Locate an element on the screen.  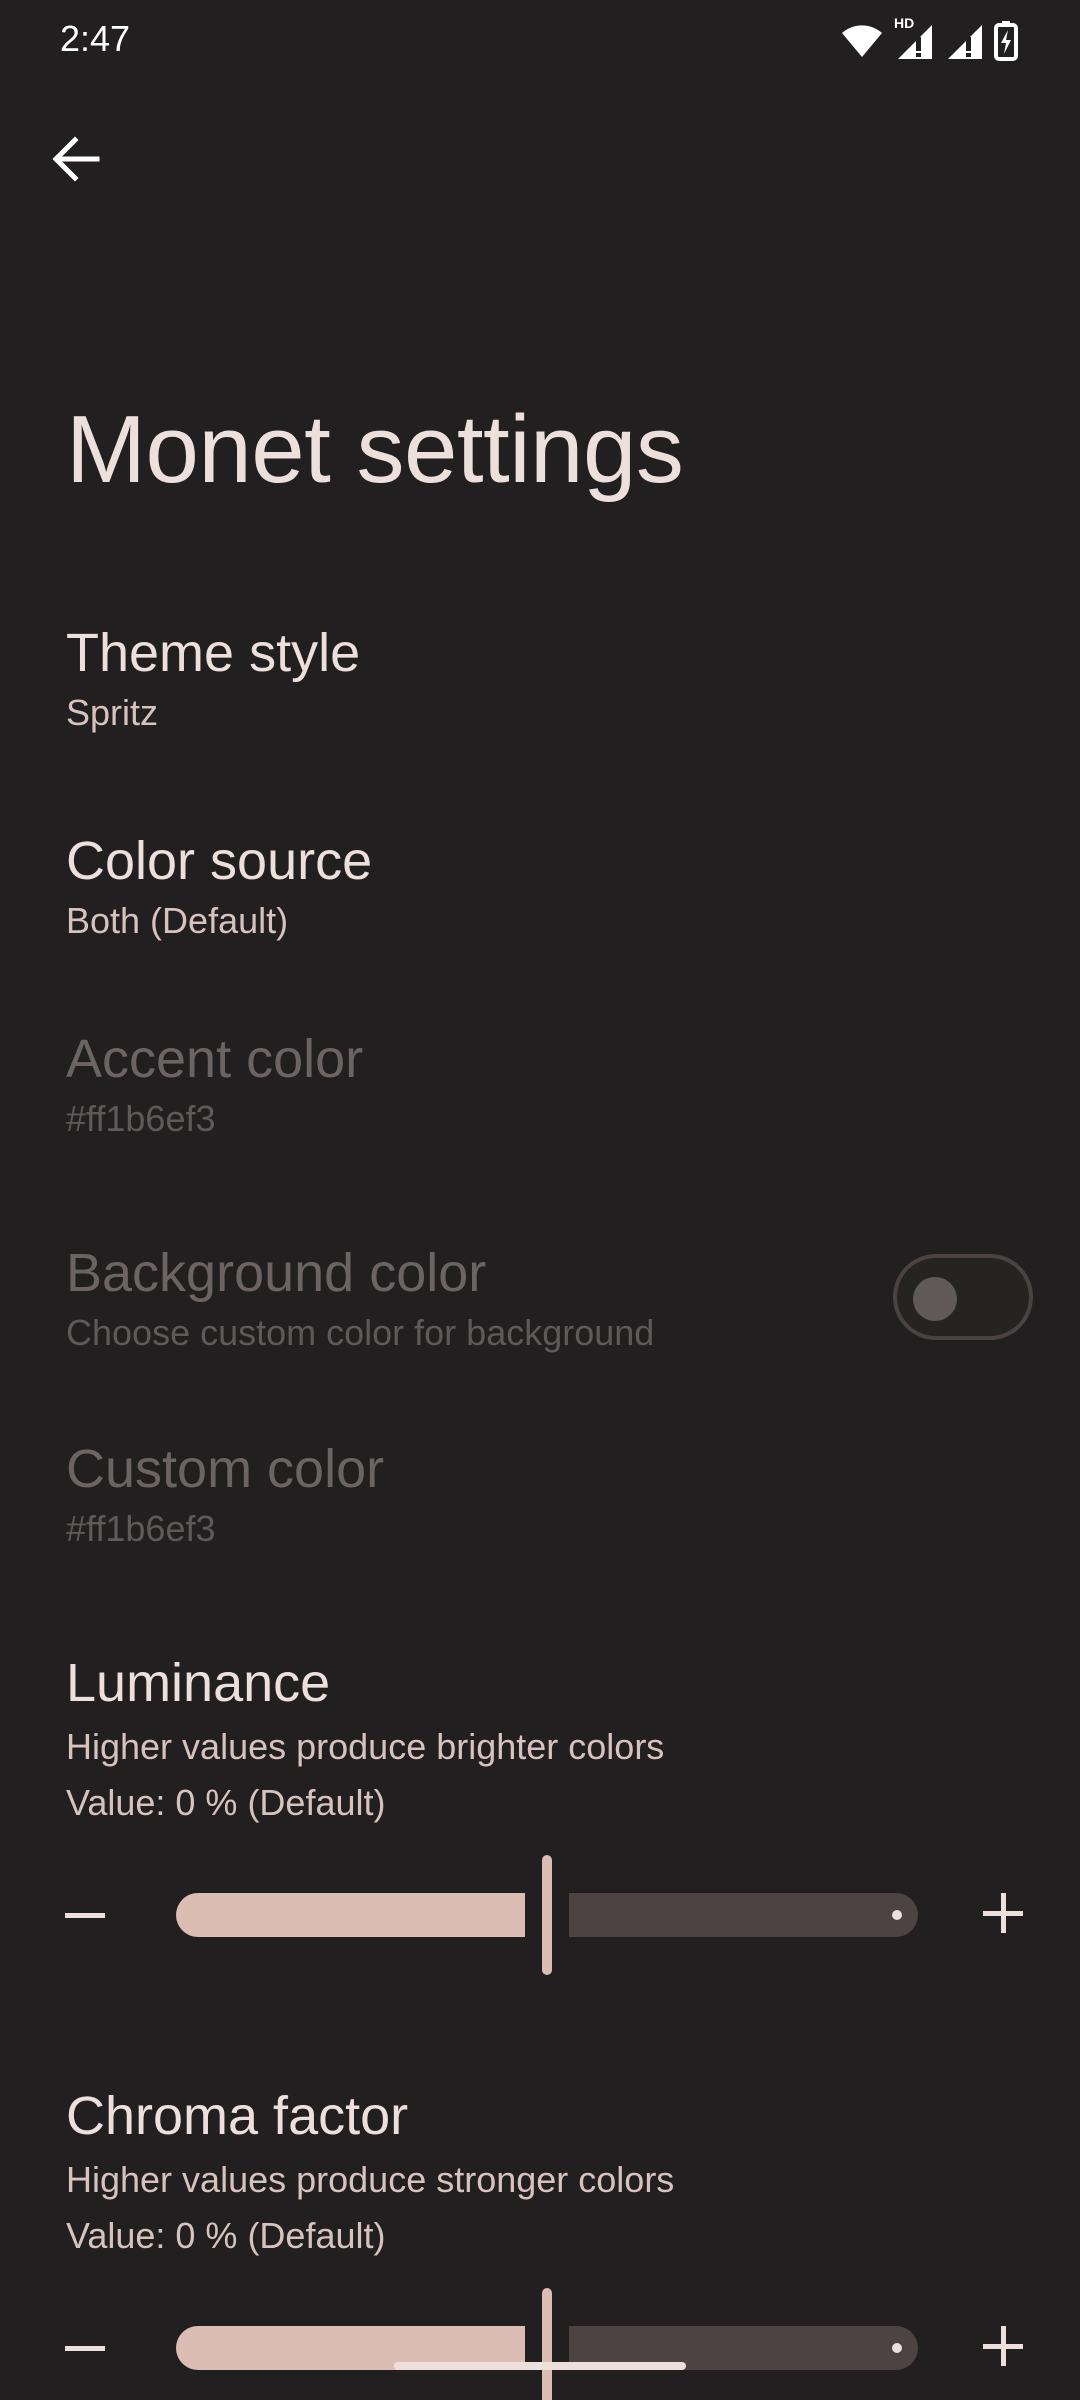
chroma-slider-row is located at coordinates (540, 2344).